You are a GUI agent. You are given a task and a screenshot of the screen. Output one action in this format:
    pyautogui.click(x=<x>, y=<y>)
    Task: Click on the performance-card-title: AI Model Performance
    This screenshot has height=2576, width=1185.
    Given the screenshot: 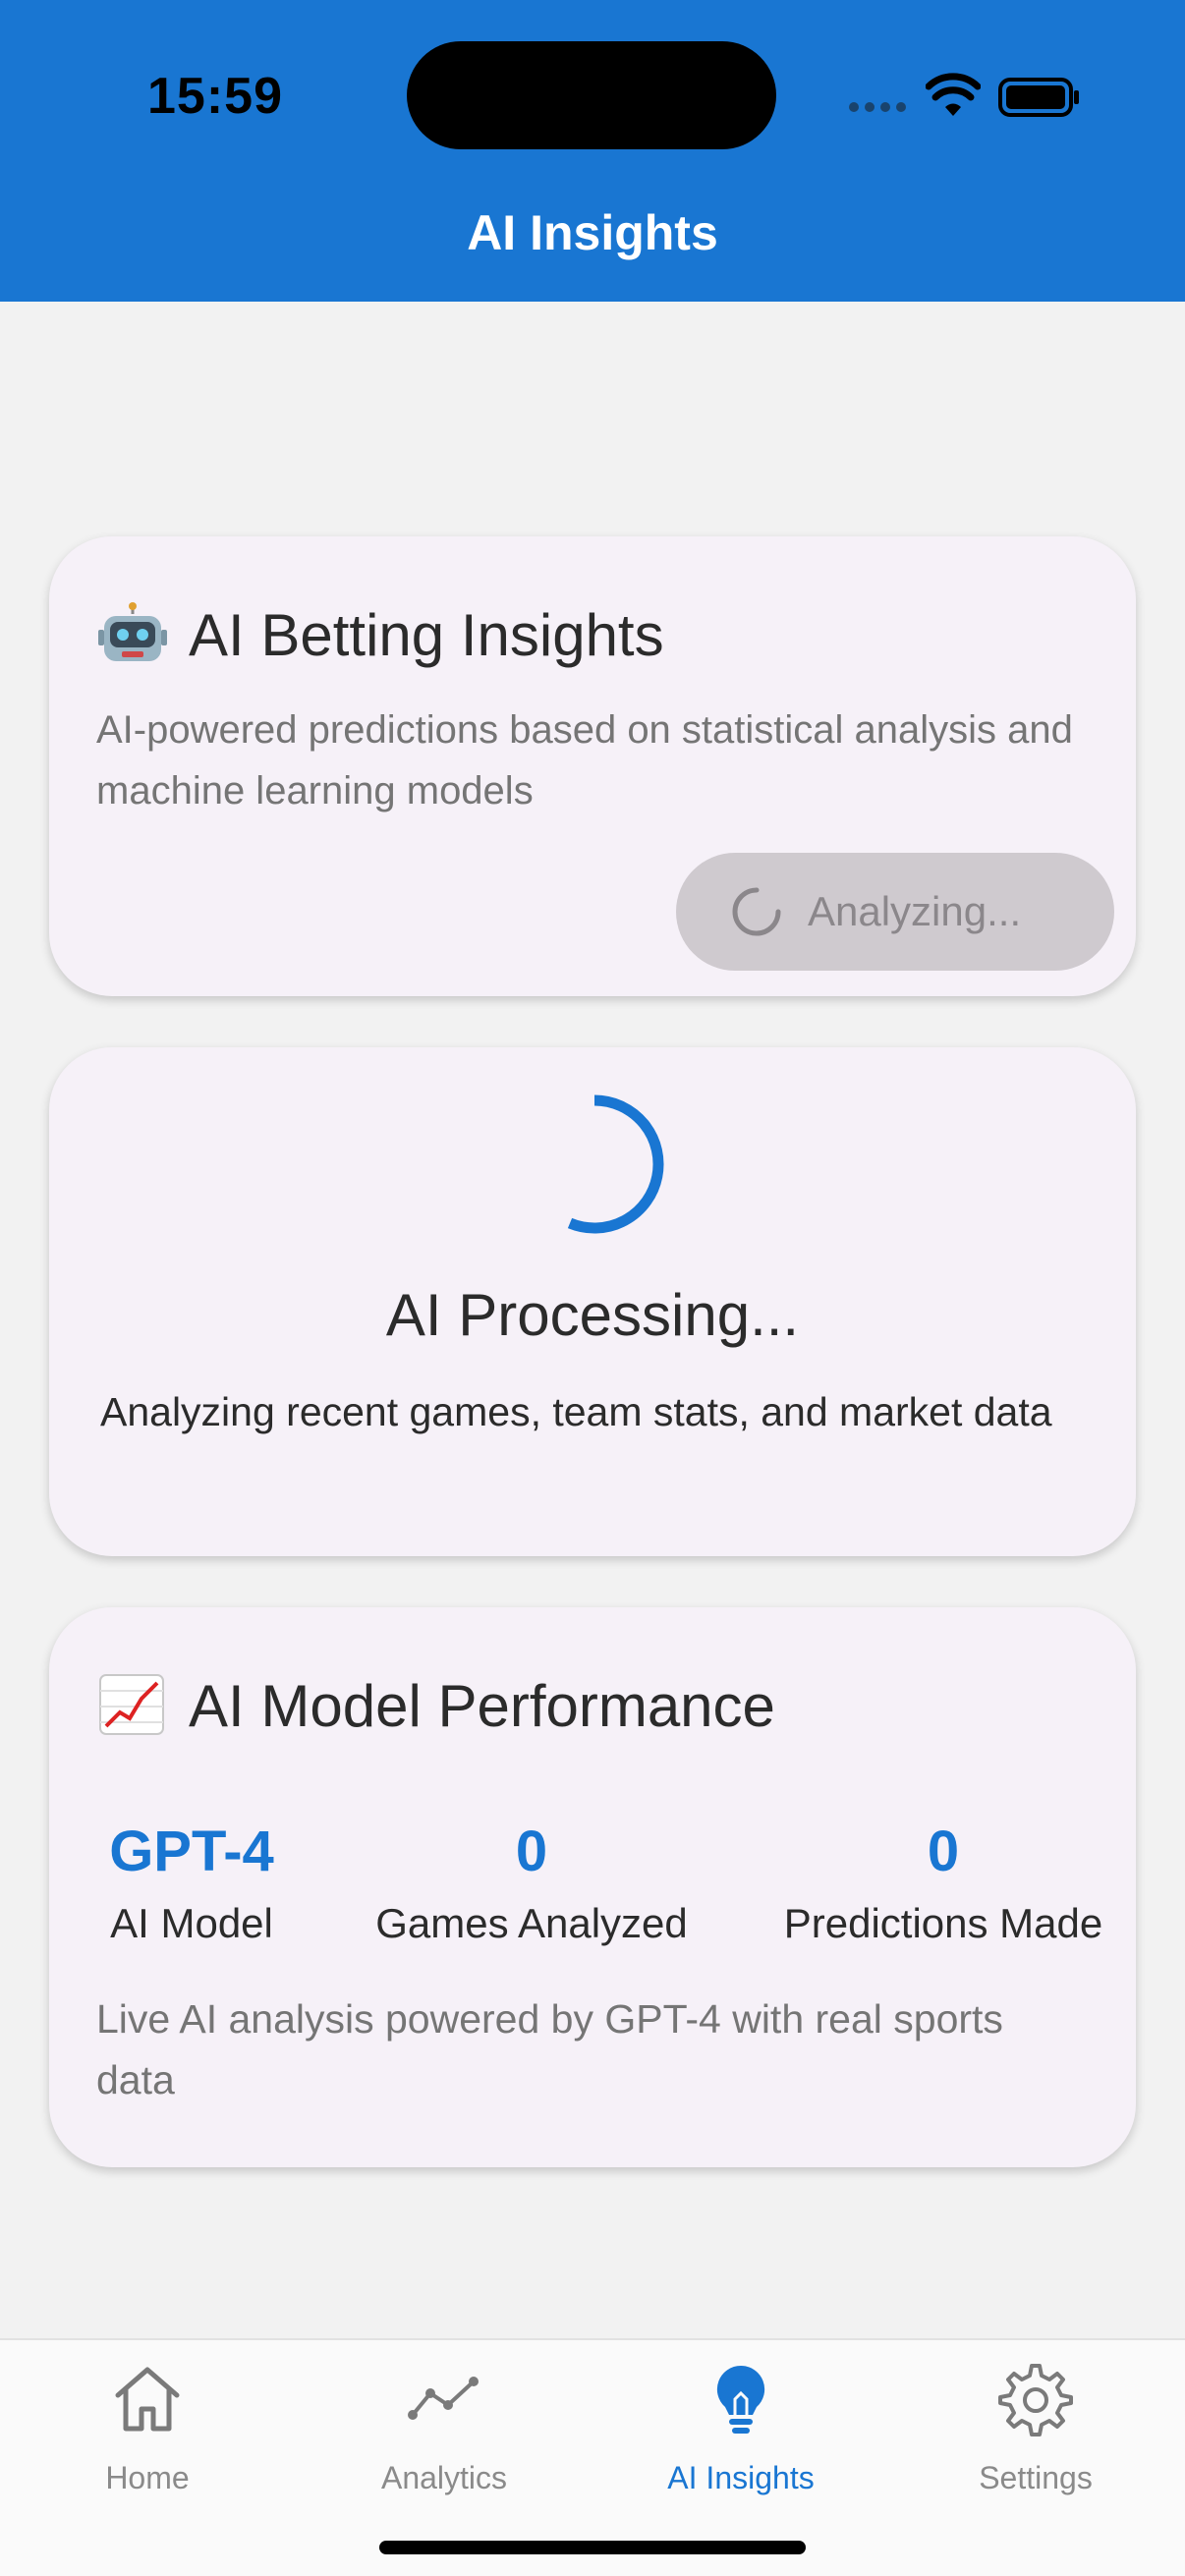 What is the action you would take?
    pyautogui.click(x=437, y=1706)
    